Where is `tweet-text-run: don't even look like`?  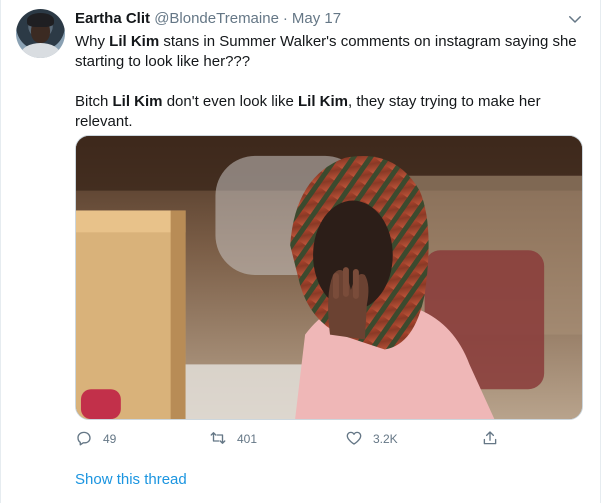 tweet-text-run: don't even look like is located at coordinates (230, 101).